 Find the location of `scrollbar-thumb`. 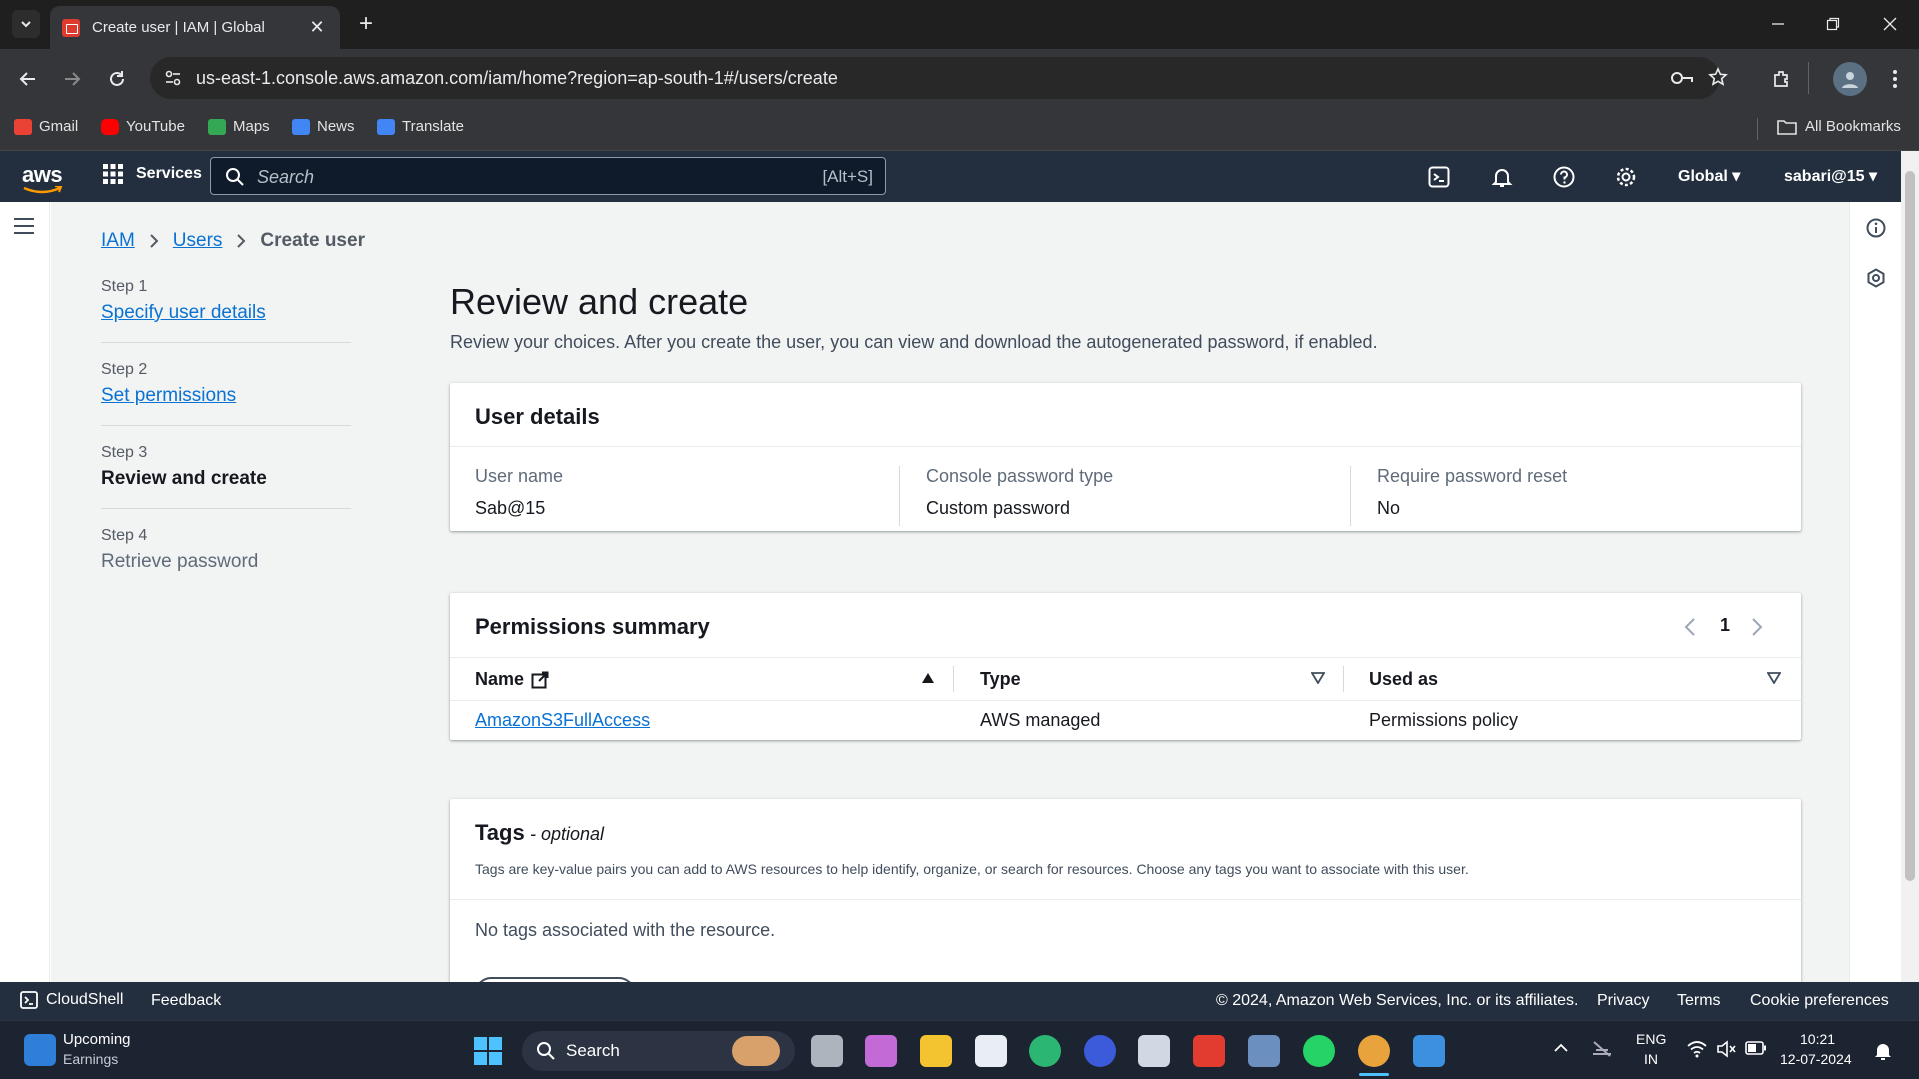

scrollbar-thumb is located at coordinates (1910, 526).